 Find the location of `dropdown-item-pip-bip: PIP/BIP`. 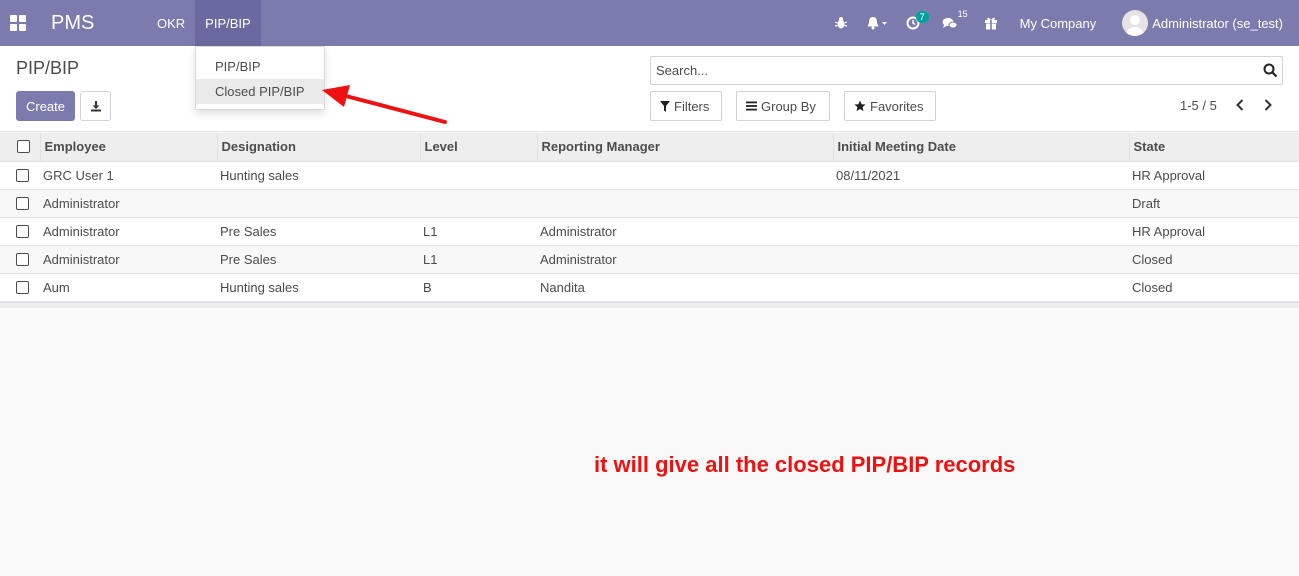

dropdown-item-pip-bip: PIP/BIP is located at coordinates (260, 66).